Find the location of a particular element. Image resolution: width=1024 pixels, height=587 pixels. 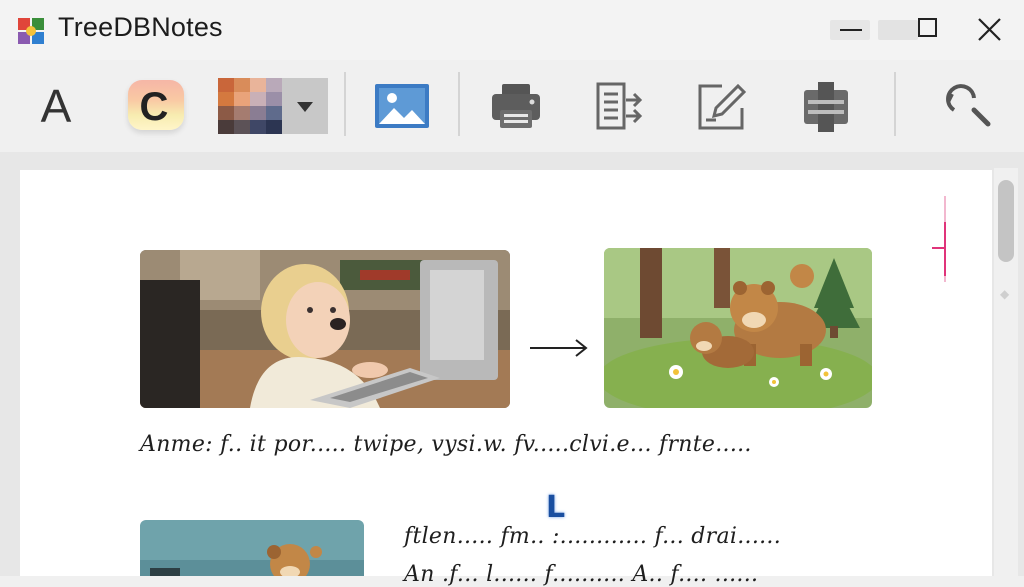

insert-image-button is located at coordinates (402, 106).